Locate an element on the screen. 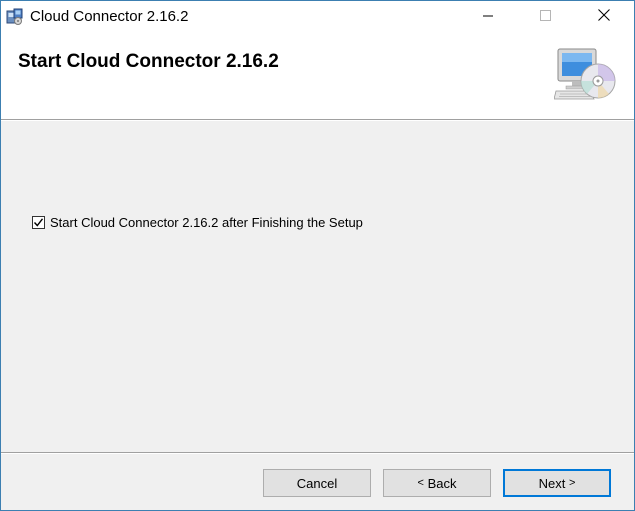 This screenshot has width=635, height=511. start-after-setup-checkbox is located at coordinates (38, 222).